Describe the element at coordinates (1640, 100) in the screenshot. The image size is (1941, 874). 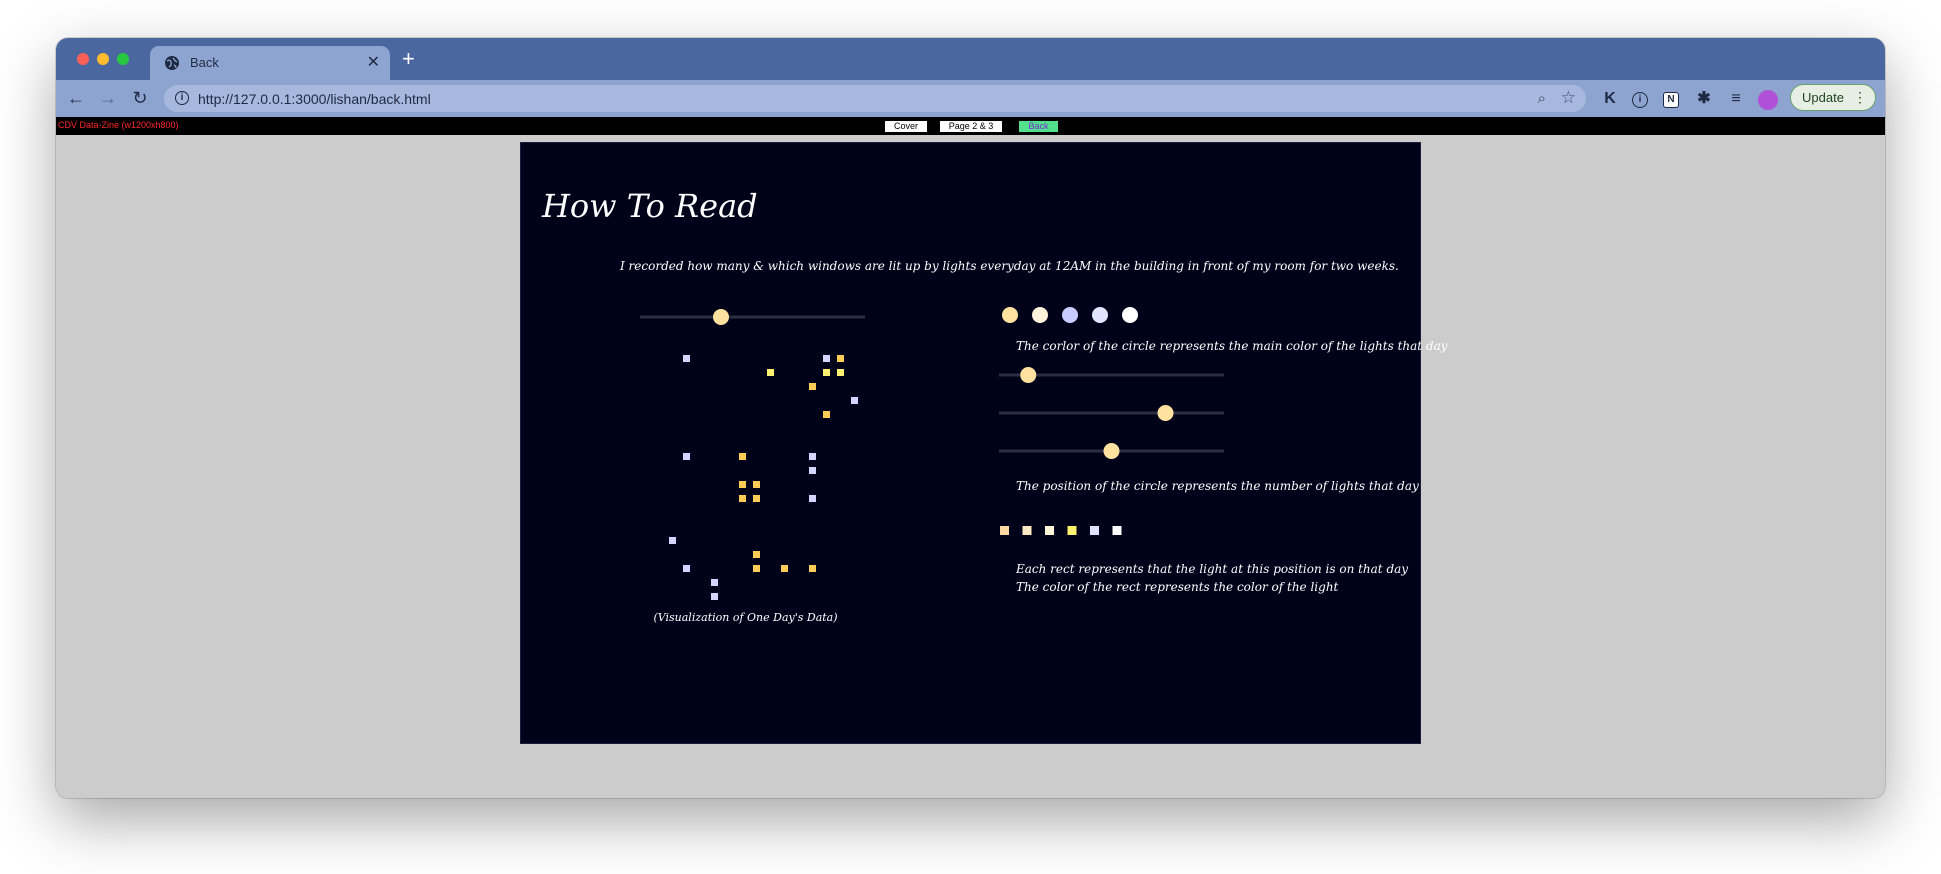
I see `extension-info-icon: i` at that location.